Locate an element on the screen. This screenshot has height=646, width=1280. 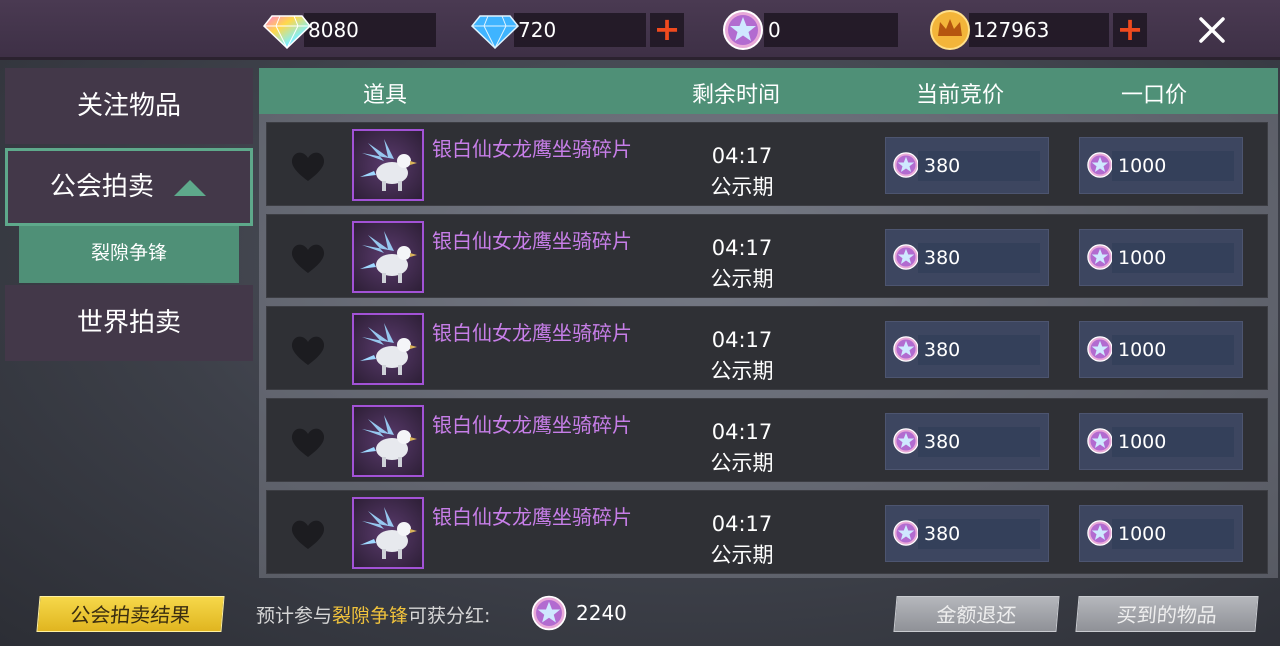
blue-diamond-counter: 720 + is located at coordinates (577, 30).